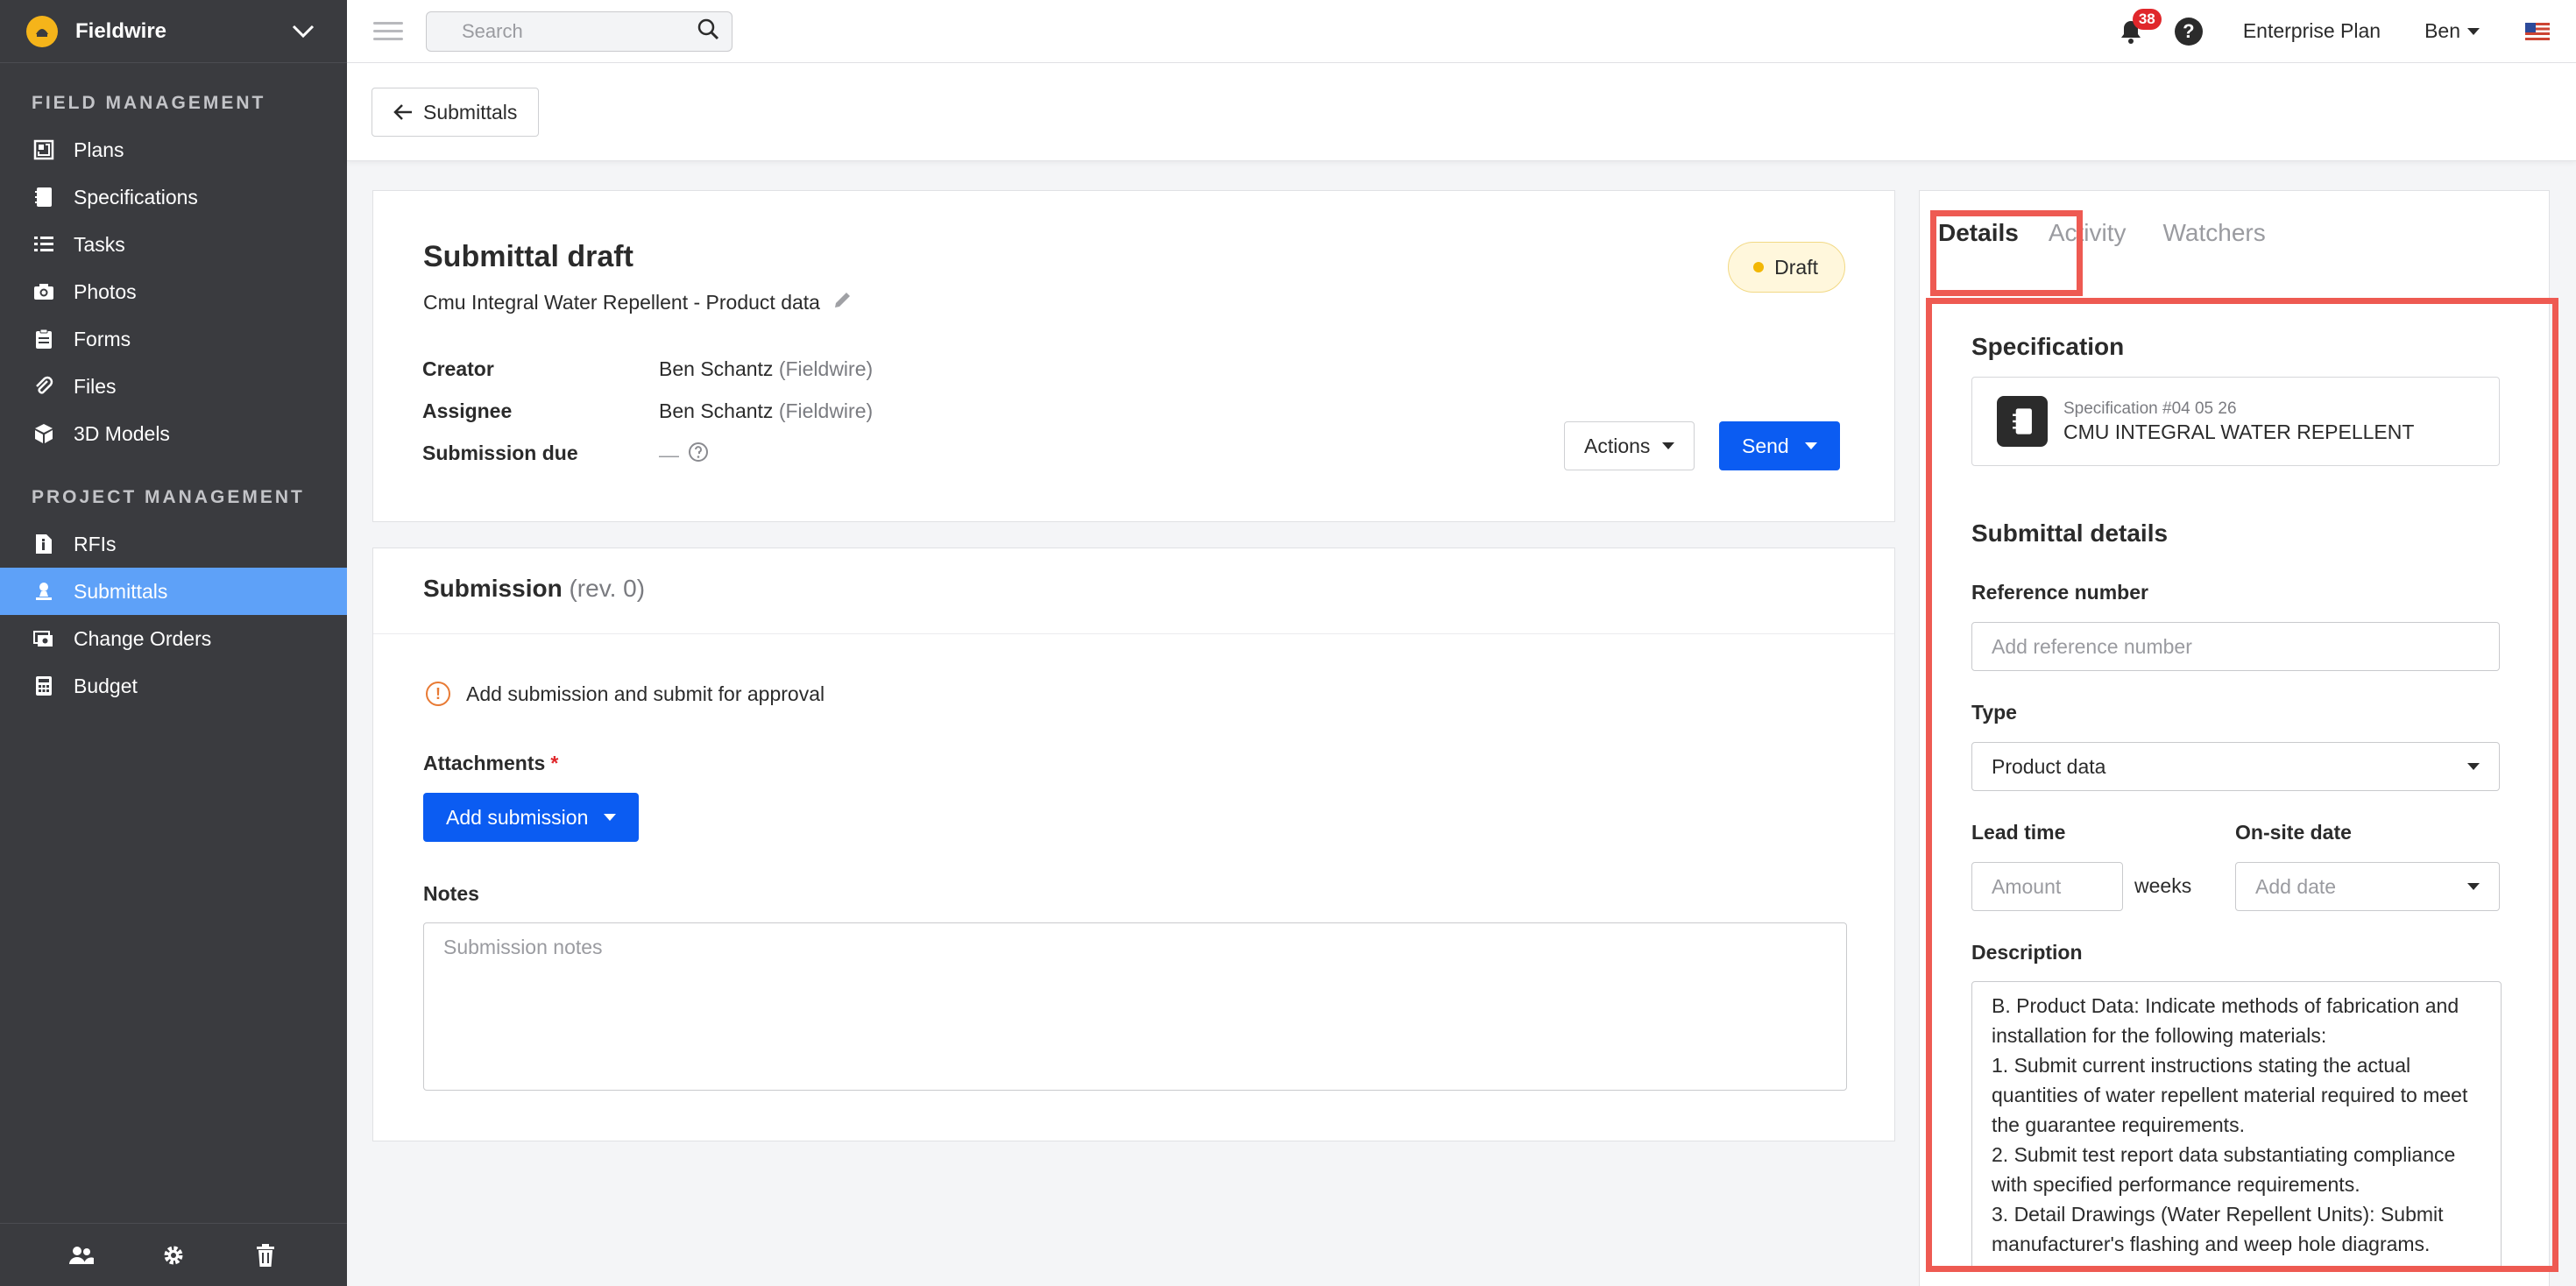  Describe the element at coordinates (458, 368) in the screenshot. I see `creator-label: Creator` at that location.